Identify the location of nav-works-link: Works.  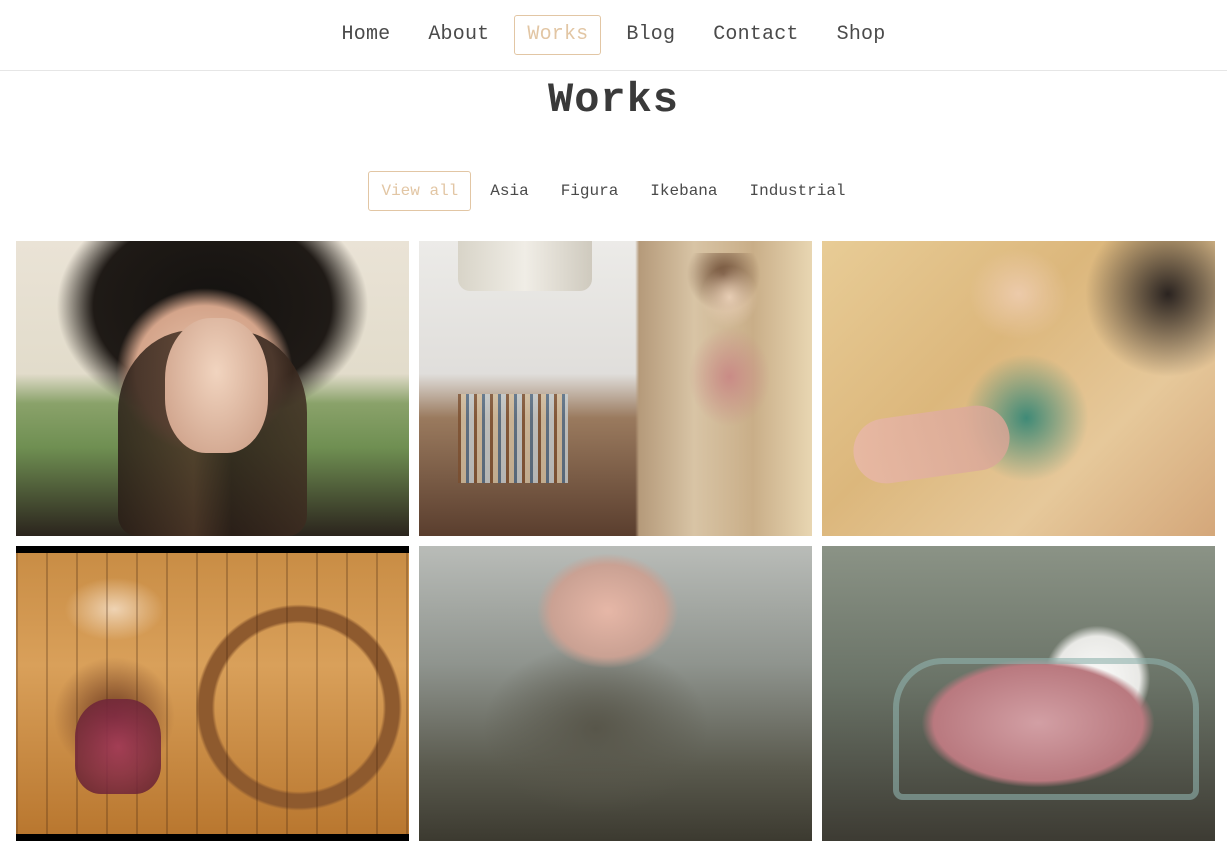
(558, 35).